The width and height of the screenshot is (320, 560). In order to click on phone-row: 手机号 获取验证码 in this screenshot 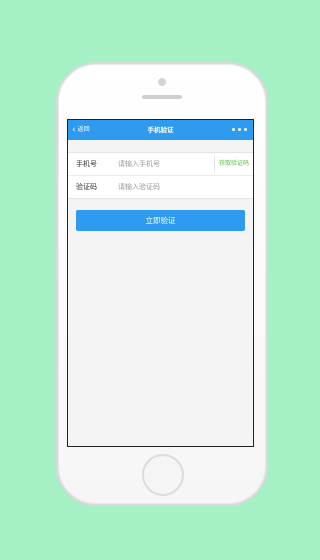, I will do `click(160, 164)`.